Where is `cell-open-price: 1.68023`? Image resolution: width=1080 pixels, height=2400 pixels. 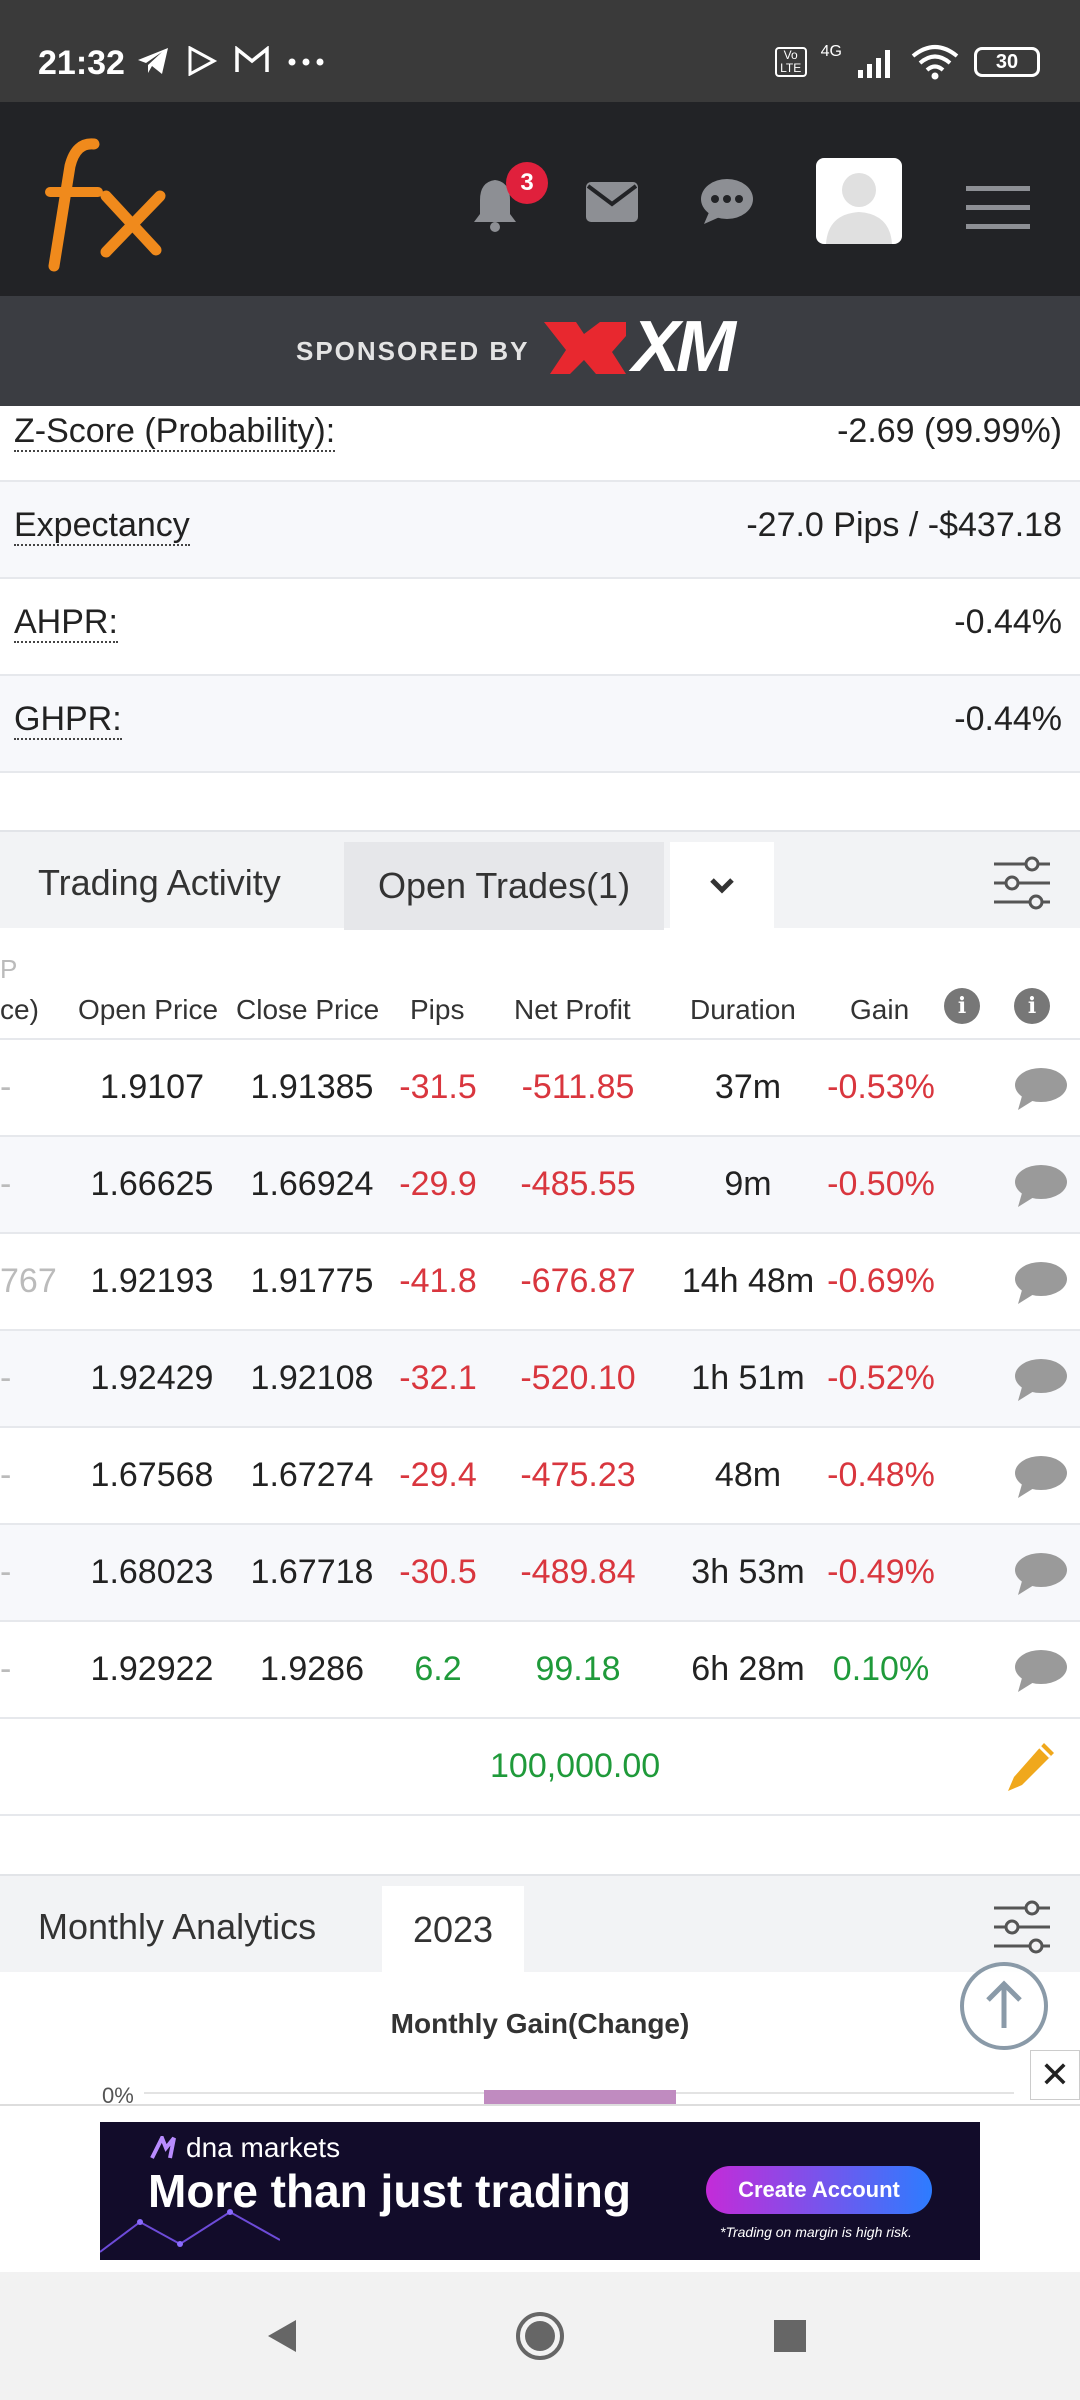 cell-open-price: 1.68023 is located at coordinates (152, 1572).